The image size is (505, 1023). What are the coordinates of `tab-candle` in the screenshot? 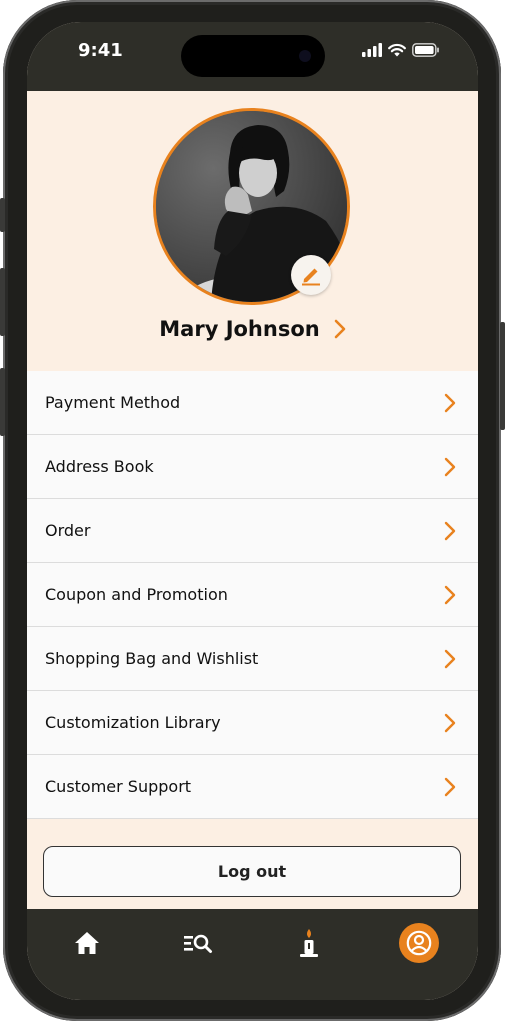 It's located at (309, 943).